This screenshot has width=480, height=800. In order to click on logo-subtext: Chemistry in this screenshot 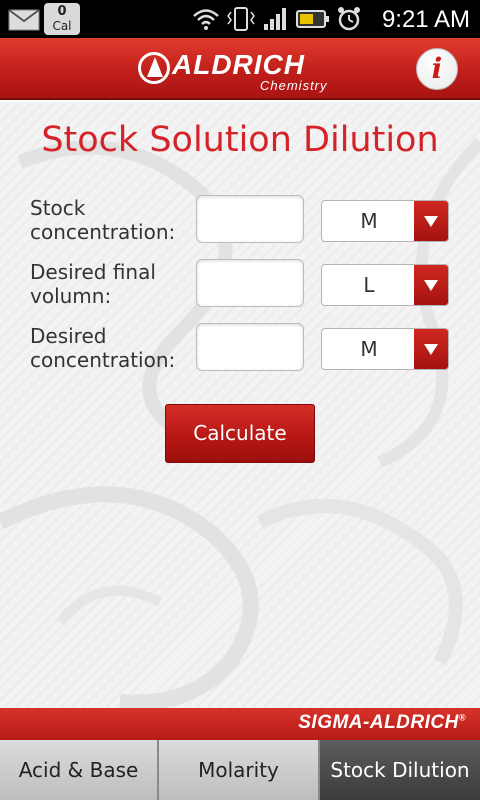, I will do `click(294, 85)`.